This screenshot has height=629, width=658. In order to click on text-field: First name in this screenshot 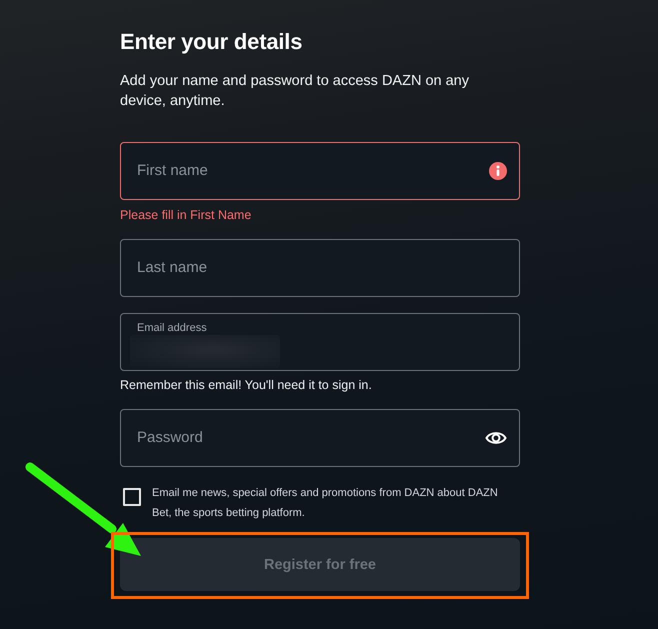, I will do `click(320, 171)`.